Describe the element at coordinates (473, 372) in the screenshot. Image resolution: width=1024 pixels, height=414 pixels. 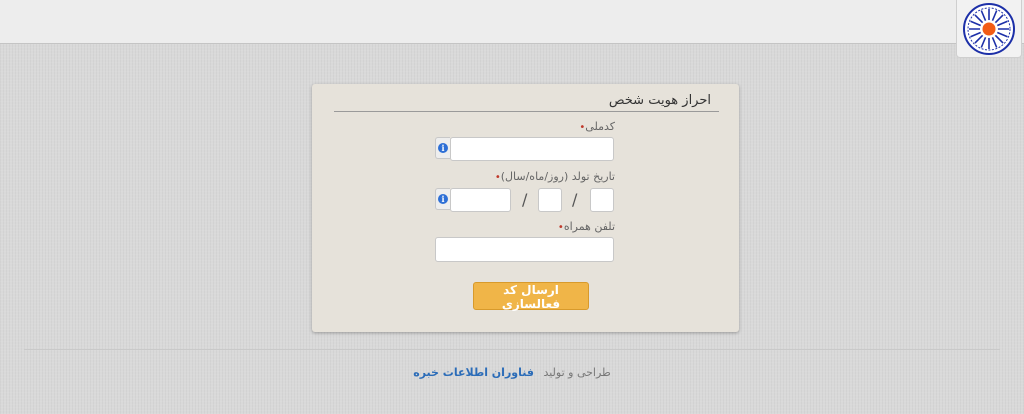
I see `footer-company-link: فناوران اطلاعات خبره` at that location.